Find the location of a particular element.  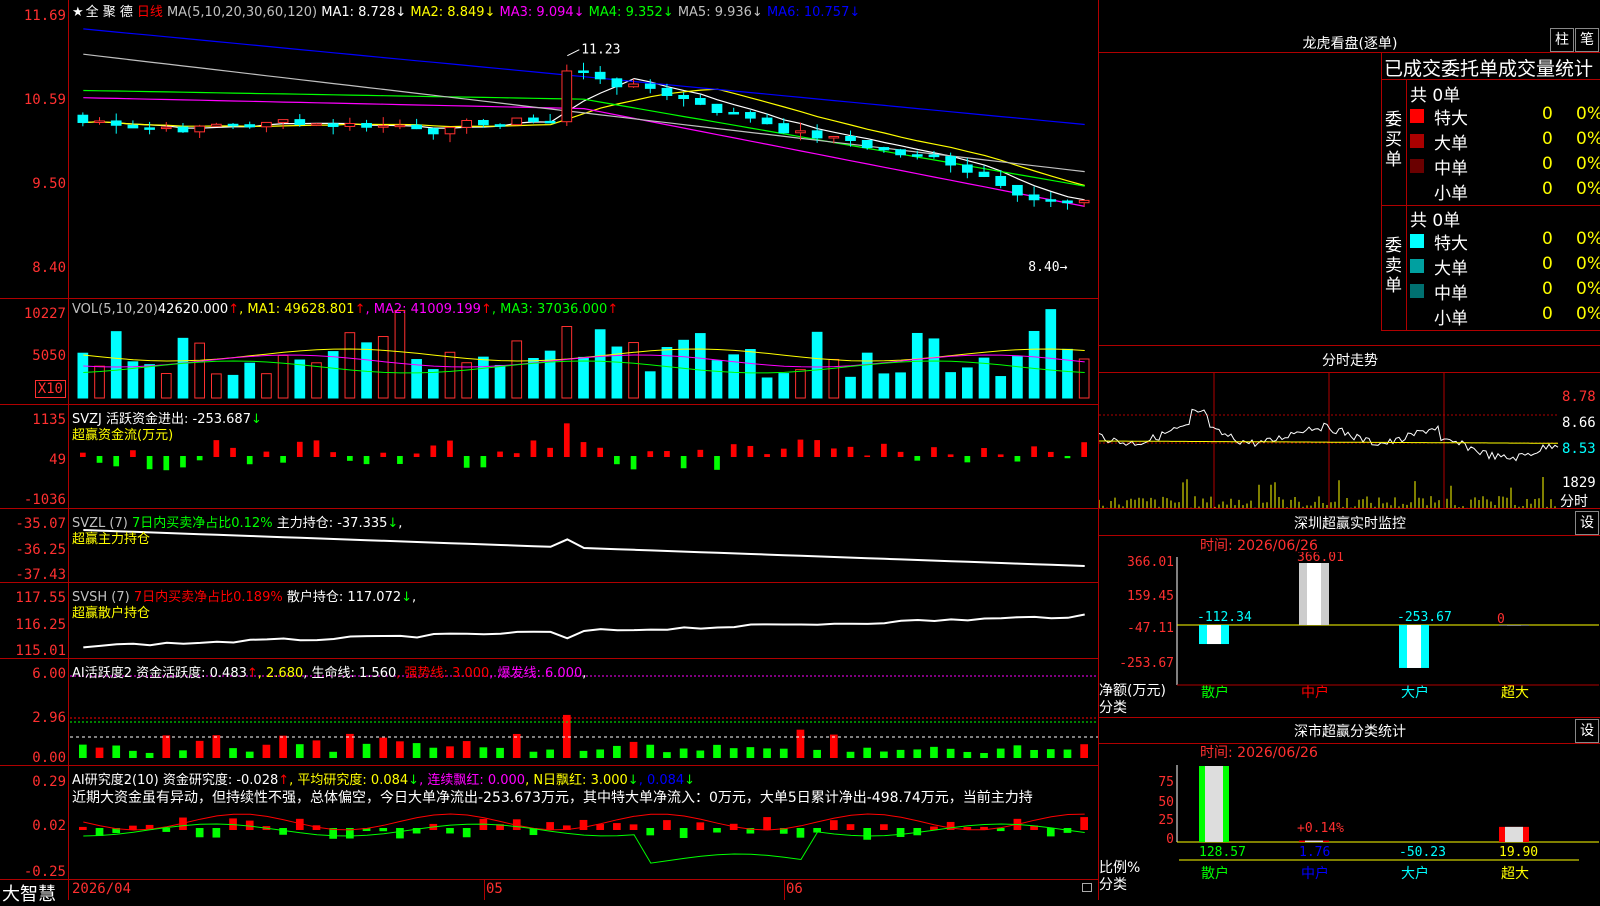

favorite-star-icon: ★ is located at coordinates (78, 12).